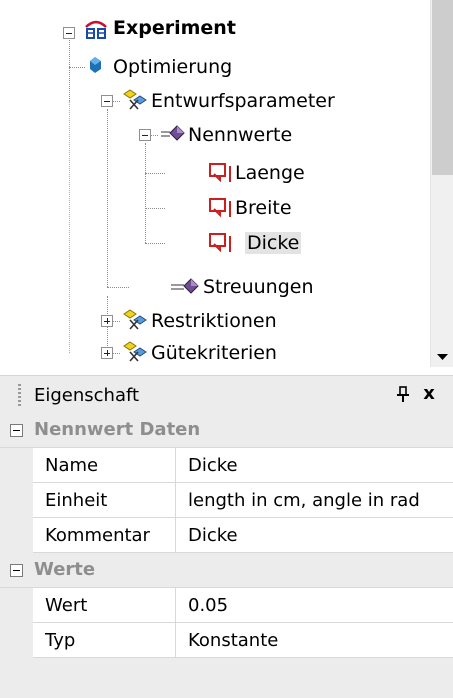 The height and width of the screenshot is (698, 453). What do you see at coordinates (226, 430) in the screenshot?
I see `category-row-nennwert-daten: Nennwert Daten` at bounding box center [226, 430].